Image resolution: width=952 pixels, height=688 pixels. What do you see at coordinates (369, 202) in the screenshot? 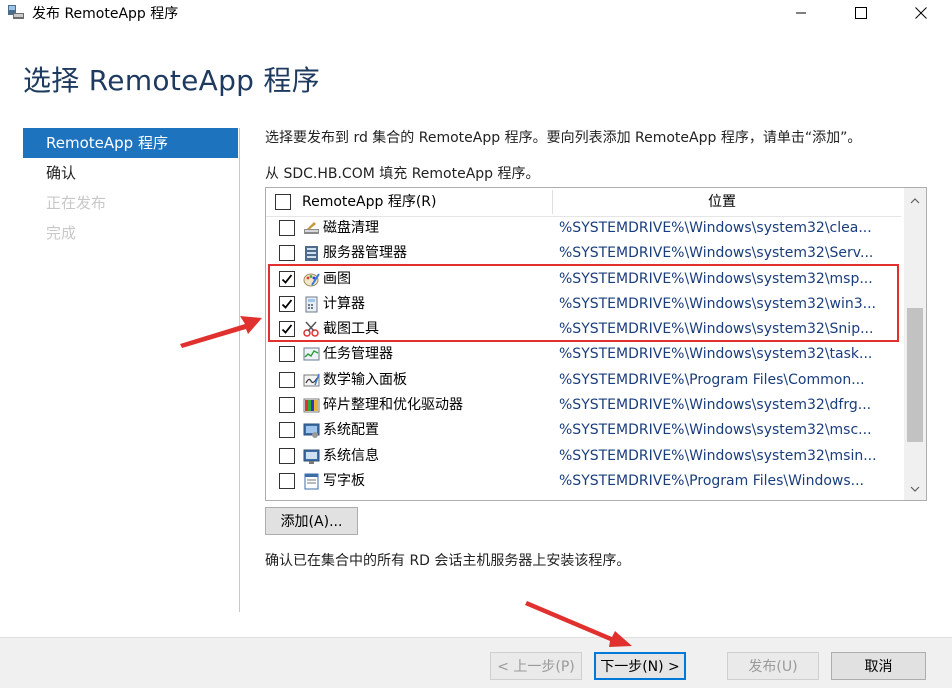
I see `column-header-program: RemoteApp 程序(R)` at bounding box center [369, 202].